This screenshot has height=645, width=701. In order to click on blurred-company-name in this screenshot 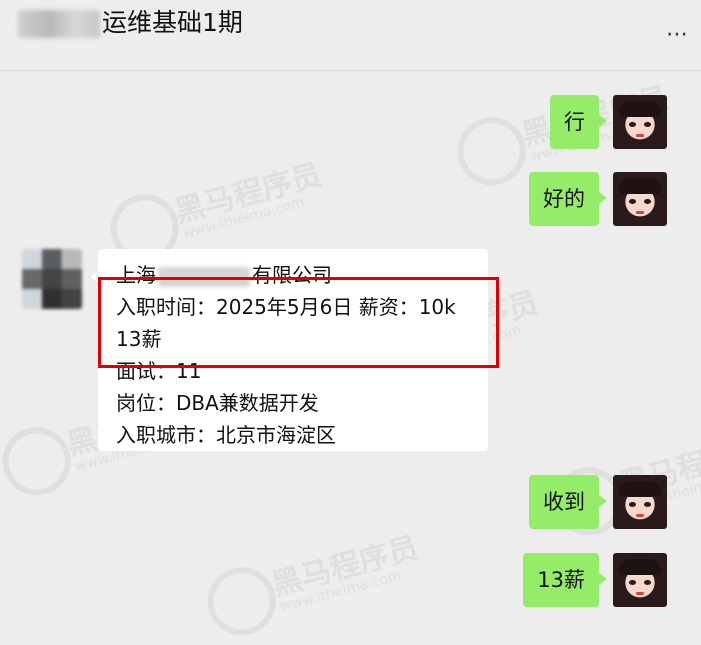, I will do `click(204, 276)`.